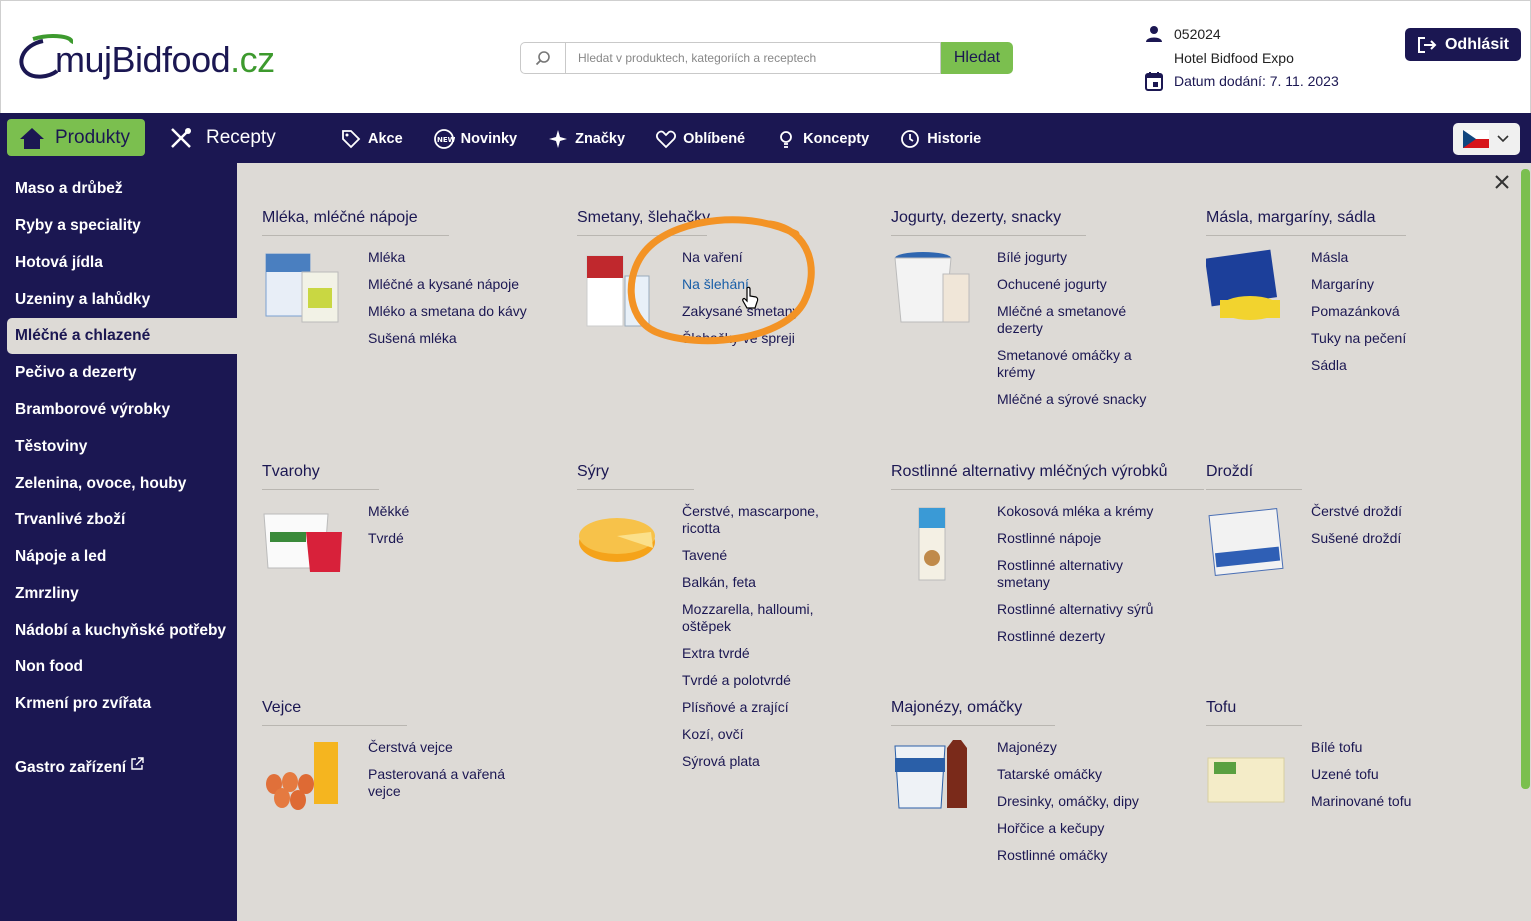  What do you see at coordinates (1395, 284) in the screenshot?
I see `category-link: Margaríny` at bounding box center [1395, 284].